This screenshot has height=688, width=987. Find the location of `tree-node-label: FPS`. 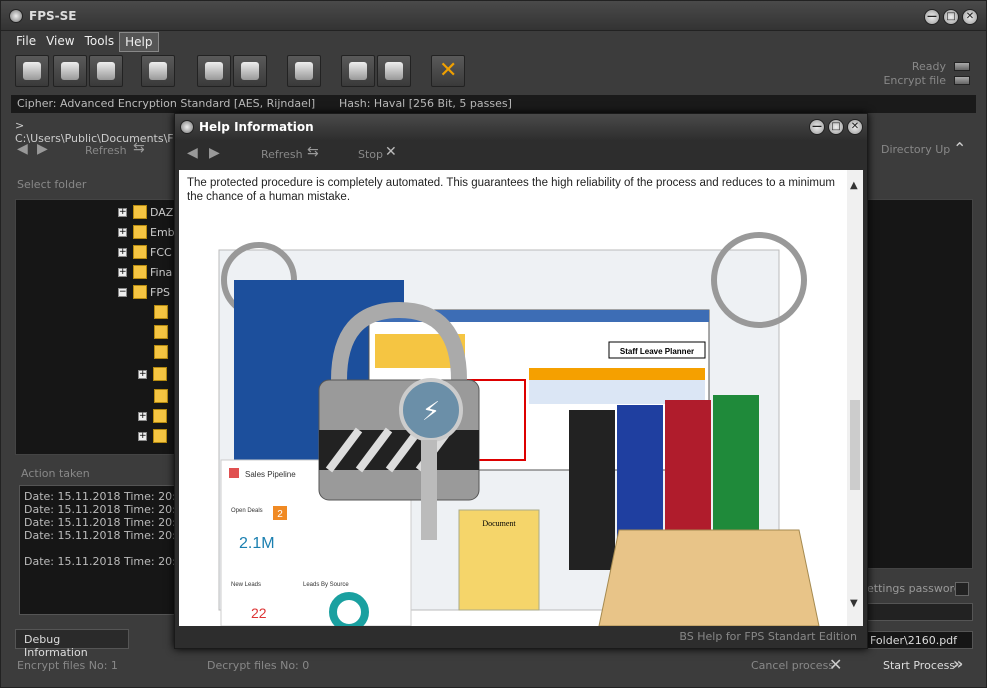

tree-node-label: FPS is located at coordinates (160, 292).